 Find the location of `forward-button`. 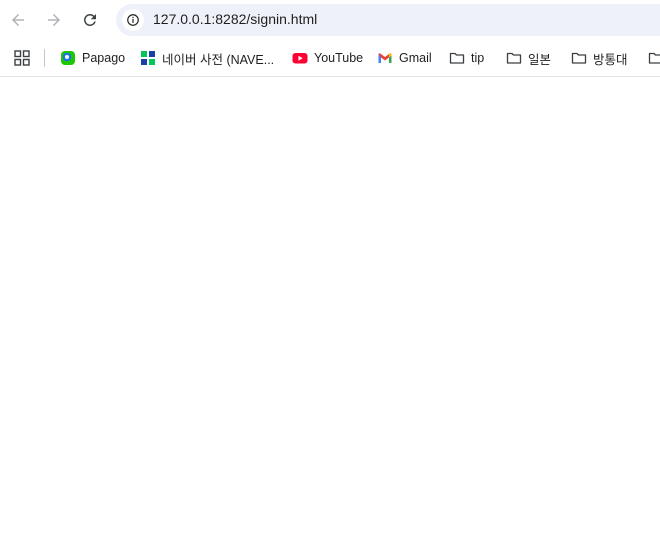

forward-button is located at coordinates (54, 20).